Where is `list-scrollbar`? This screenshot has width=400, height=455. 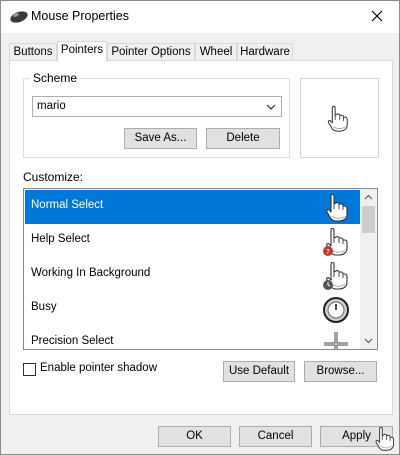 list-scrollbar is located at coordinates (368, 269).